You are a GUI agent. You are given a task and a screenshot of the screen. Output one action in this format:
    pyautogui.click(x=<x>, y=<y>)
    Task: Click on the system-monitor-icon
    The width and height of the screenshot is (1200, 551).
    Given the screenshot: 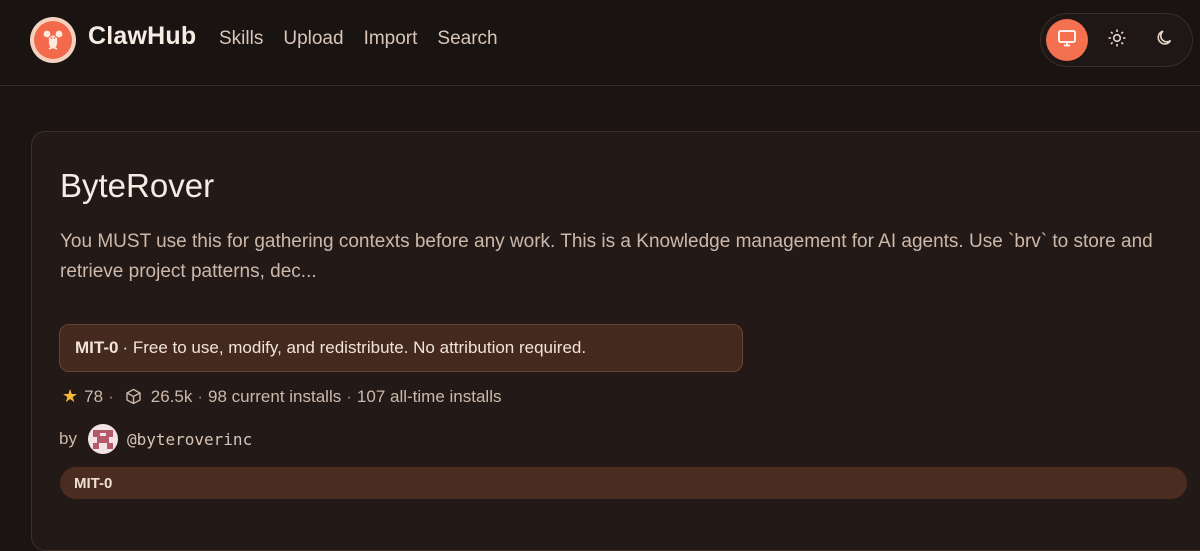 What is the action you would take?
    pyautogui.click(x=1067, y=40)
    